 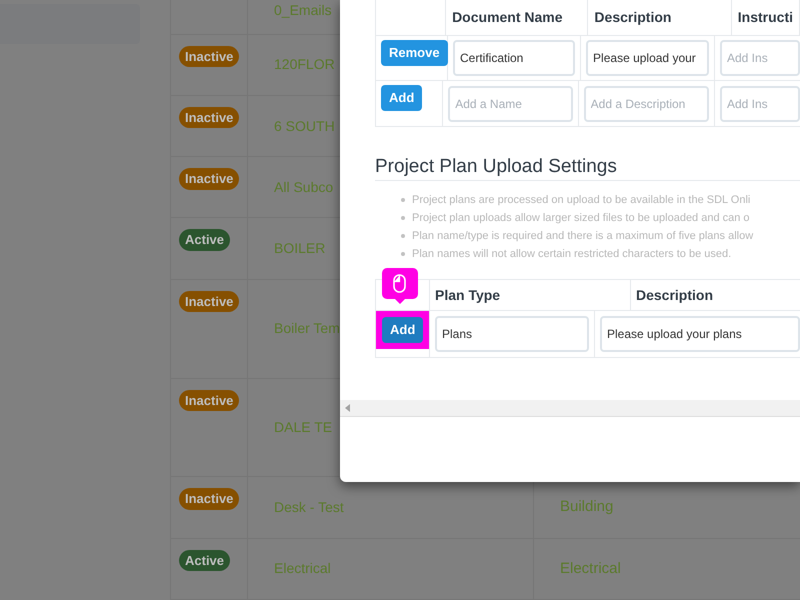 I want to click on column-header: Plan Type, so click(x=467, y=295).